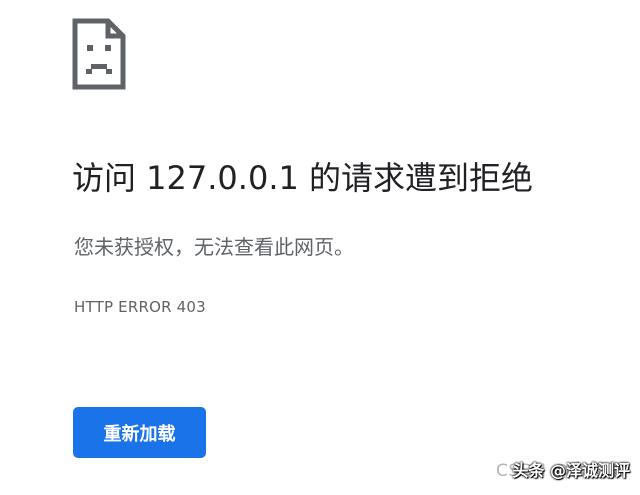  I want to click on sad-page-icon, so click(99, 54).